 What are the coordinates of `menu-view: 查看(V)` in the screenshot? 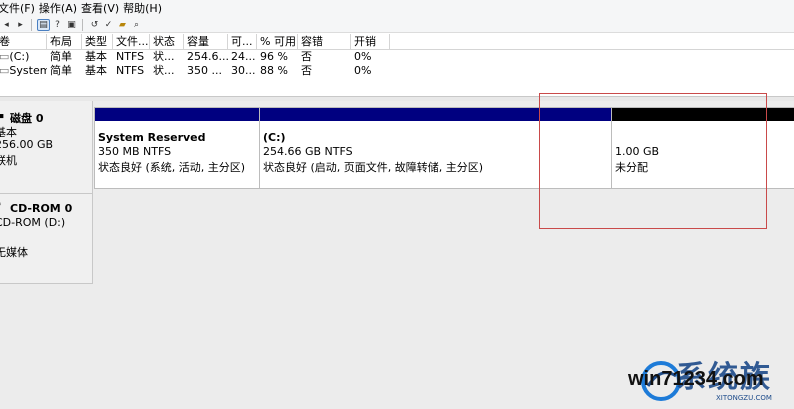 It's located at (102, 8).